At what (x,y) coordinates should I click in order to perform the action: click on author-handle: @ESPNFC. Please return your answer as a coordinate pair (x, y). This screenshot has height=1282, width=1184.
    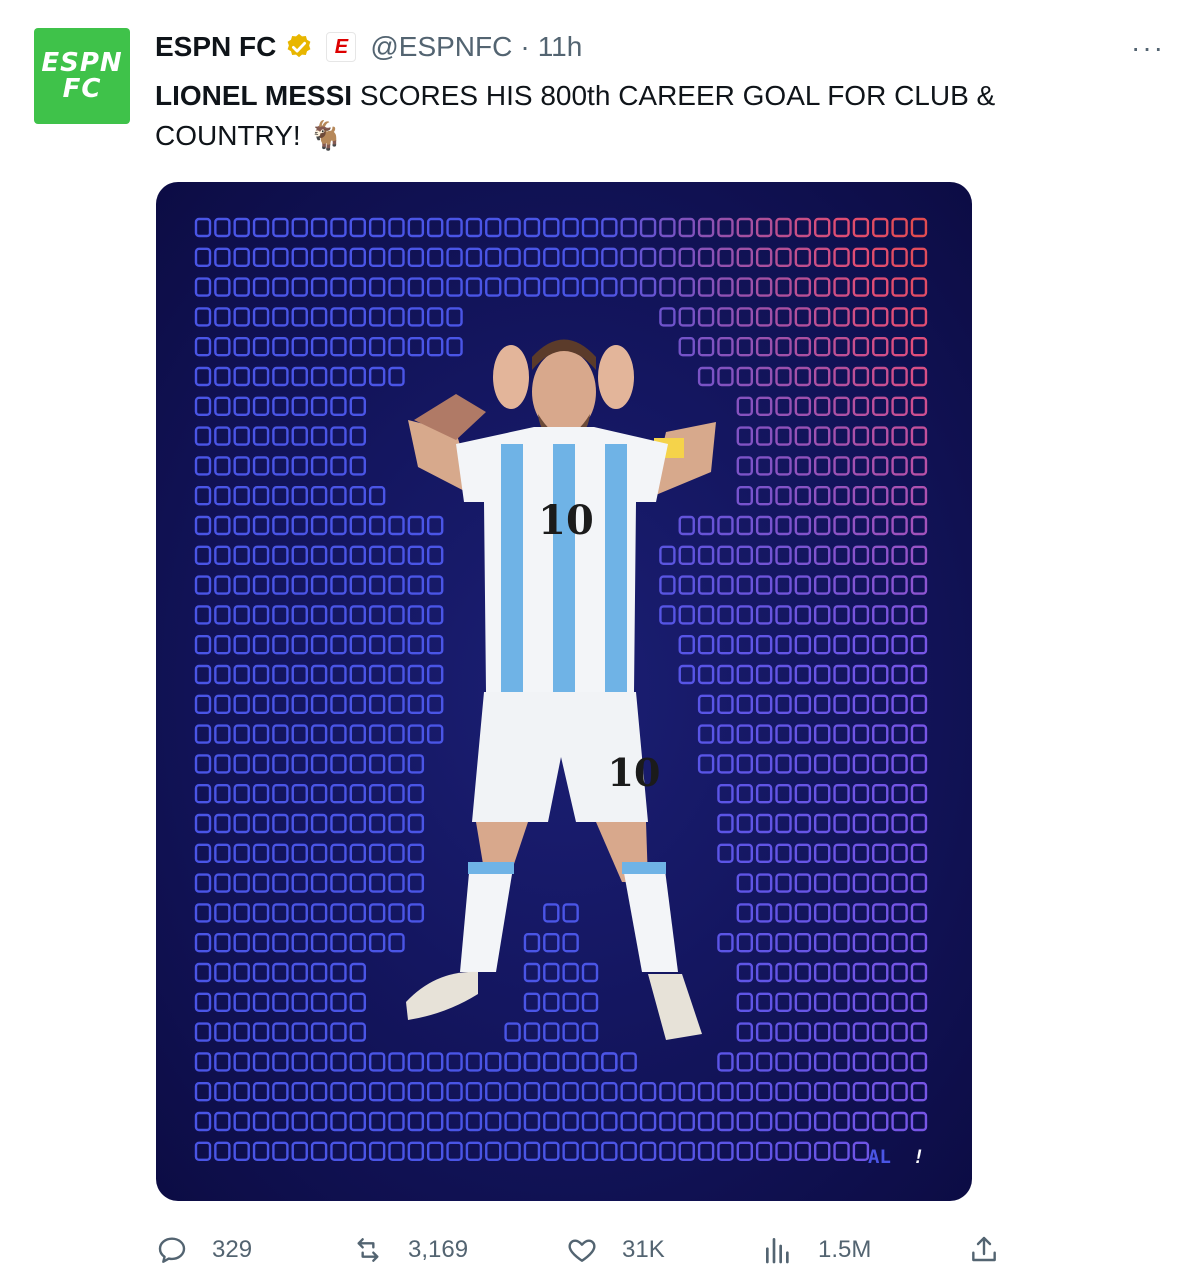
    Looking at the image, I should click on (441, 47).